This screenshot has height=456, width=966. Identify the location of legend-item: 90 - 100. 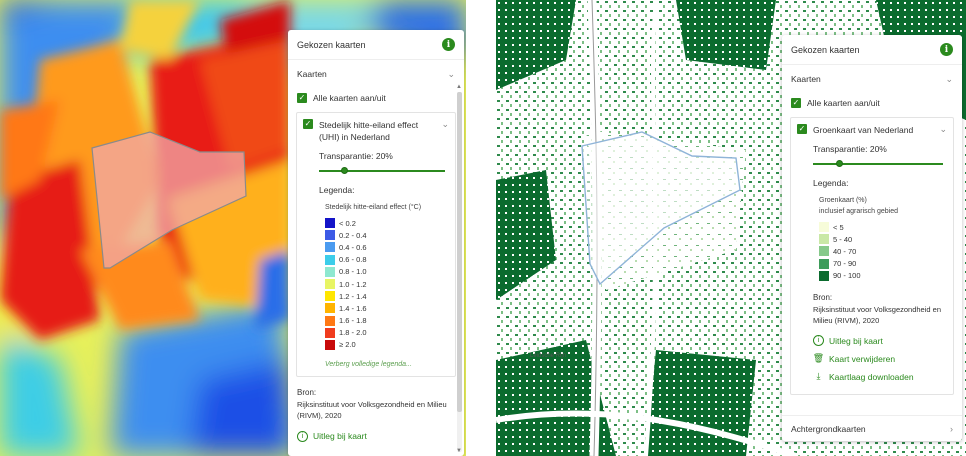
(883, 276).